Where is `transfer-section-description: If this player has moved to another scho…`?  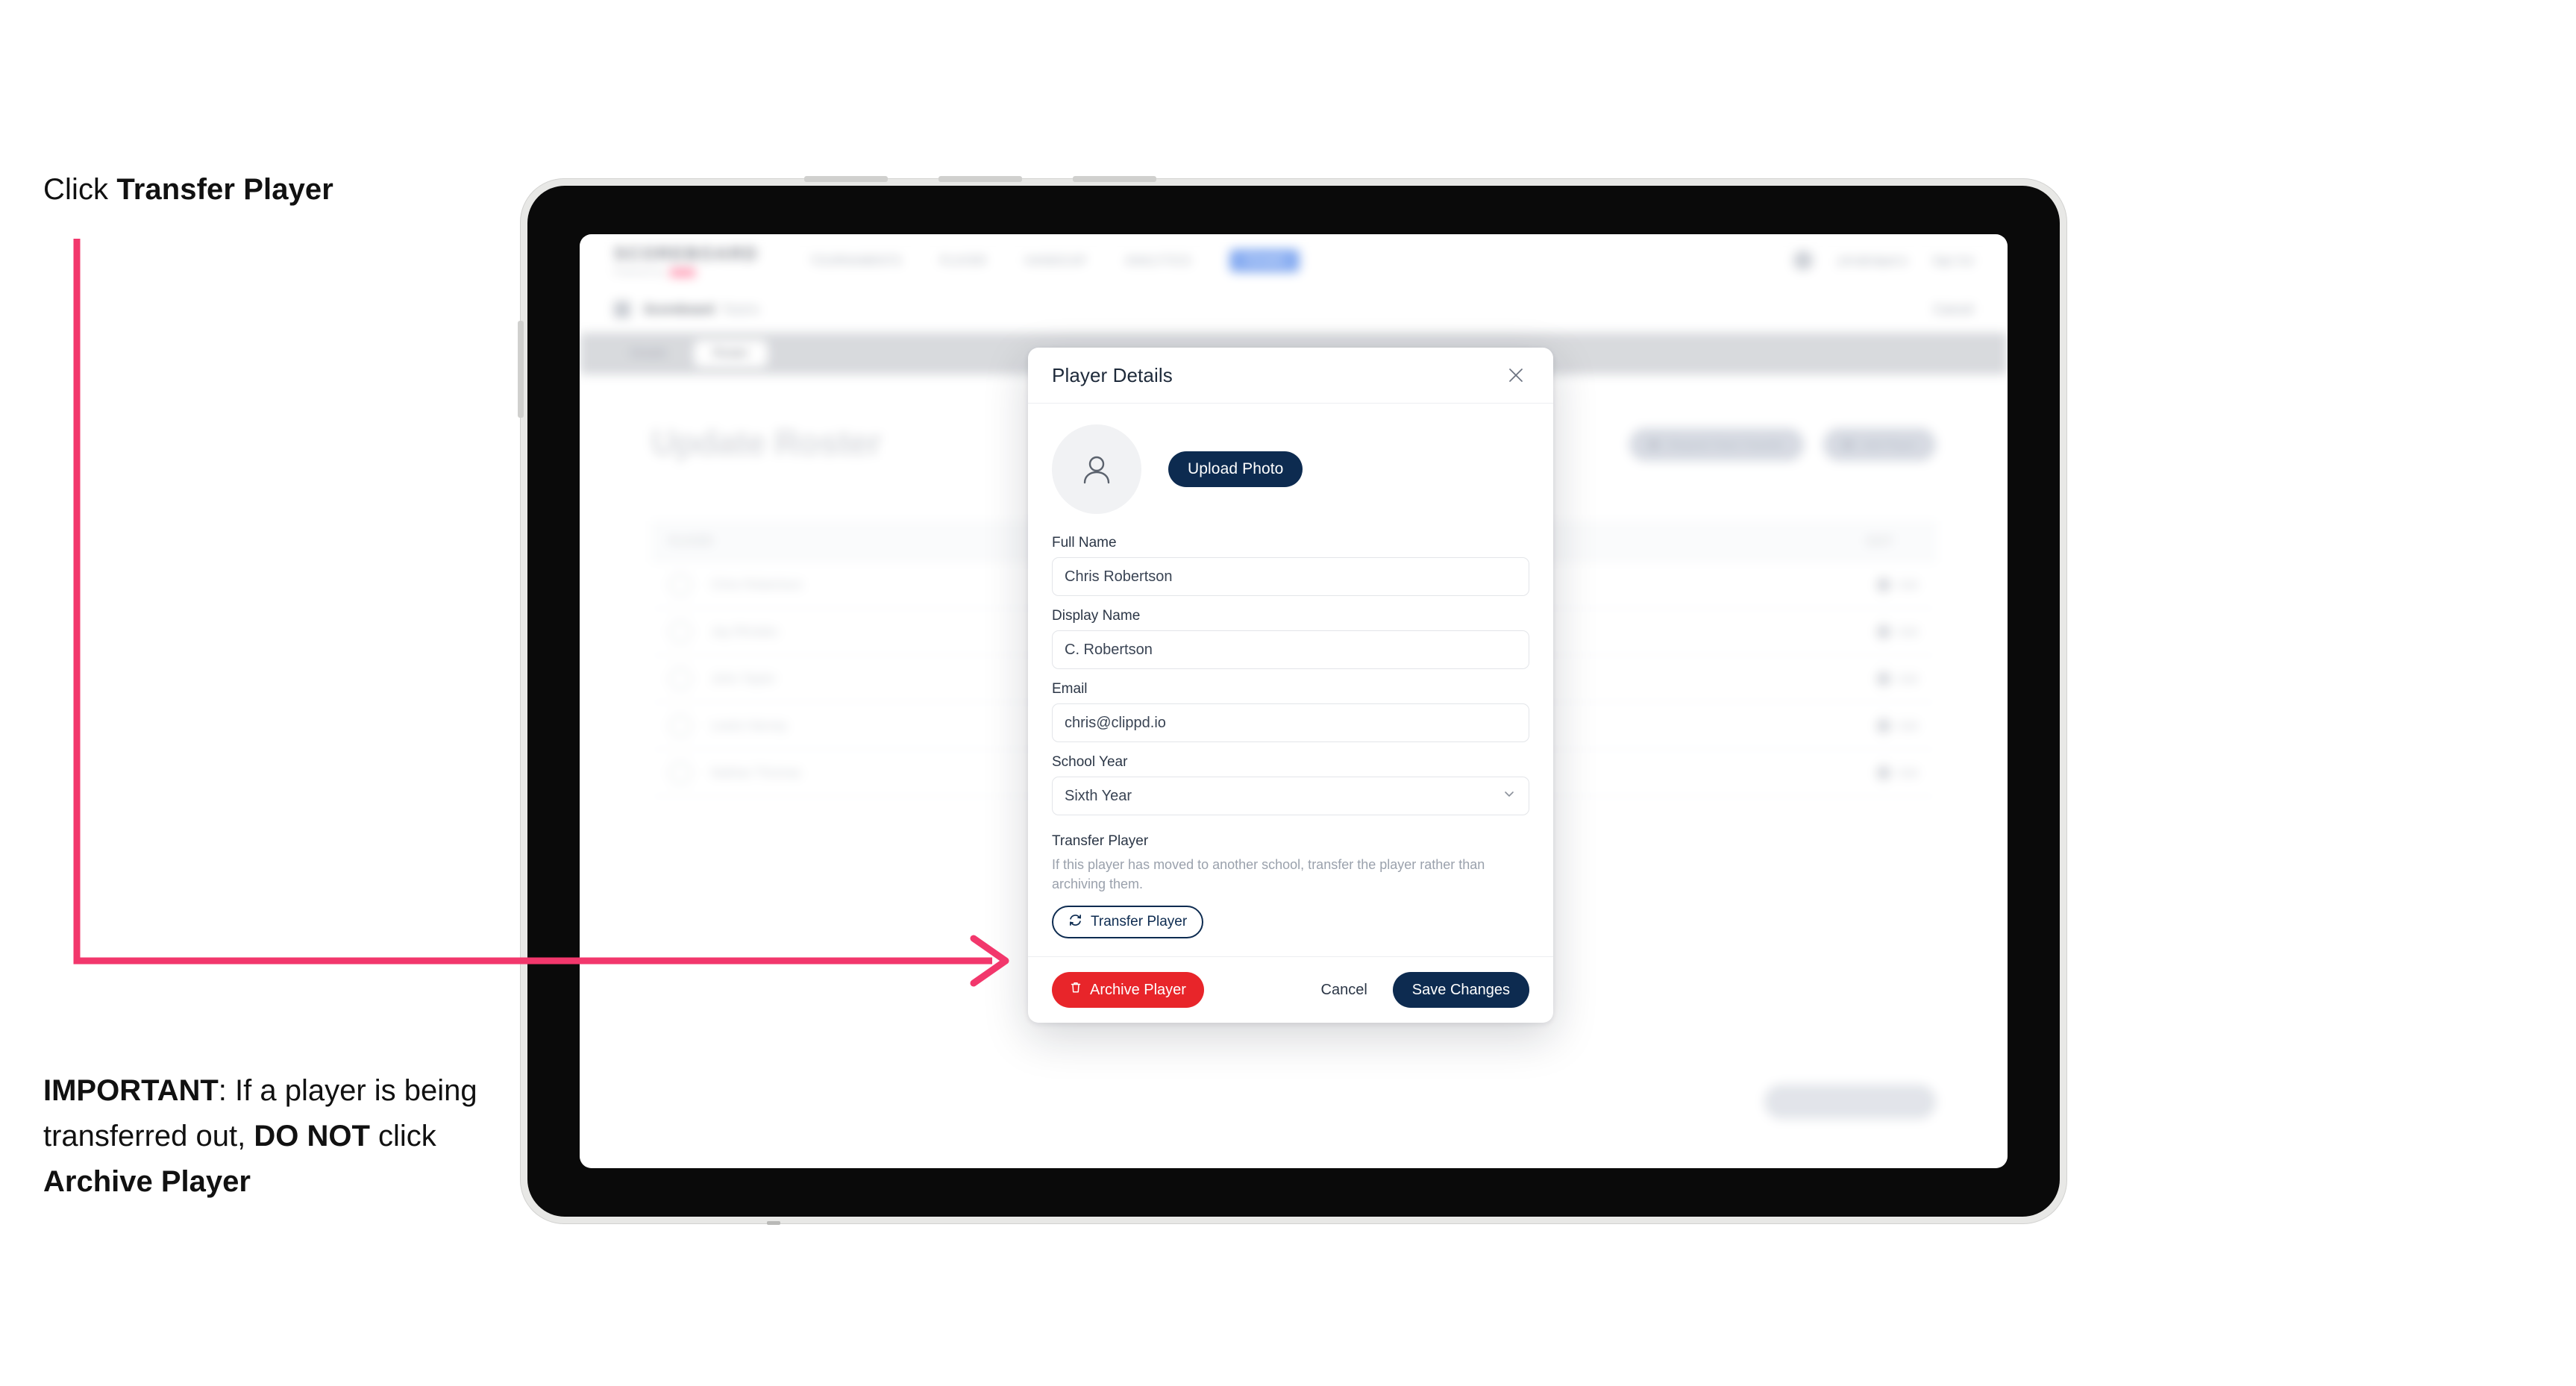
transfer-section-description: If this player has moved to another scho… is located at coordinates (1268, 875).